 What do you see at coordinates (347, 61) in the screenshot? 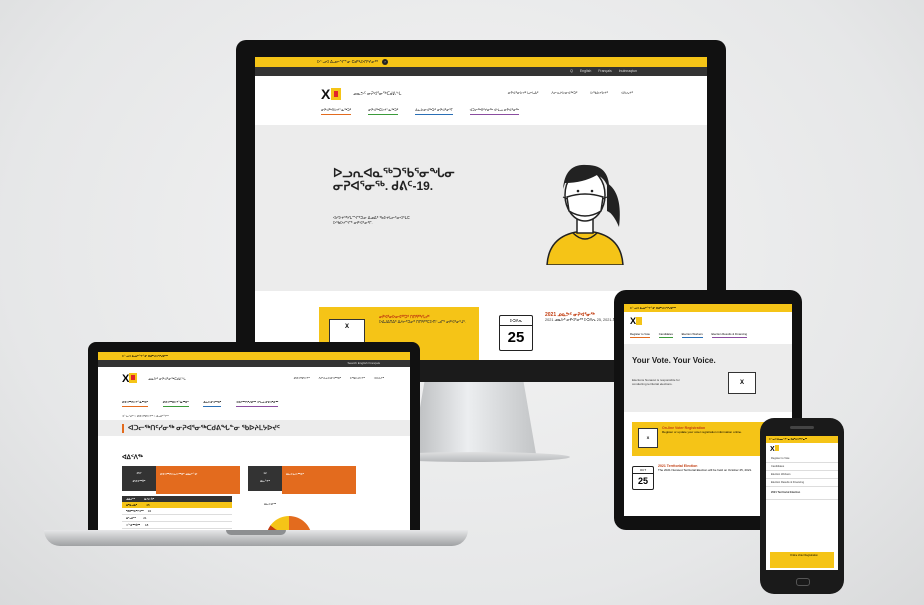
I see `notice-text: ᐅᓪᓗᐊ ᐃᓗᓕᖏᓐᓂ ᑕᑯᒃᓴᐅᑎᑦᓯᓂᖅ` at bounding box center [347, 61].